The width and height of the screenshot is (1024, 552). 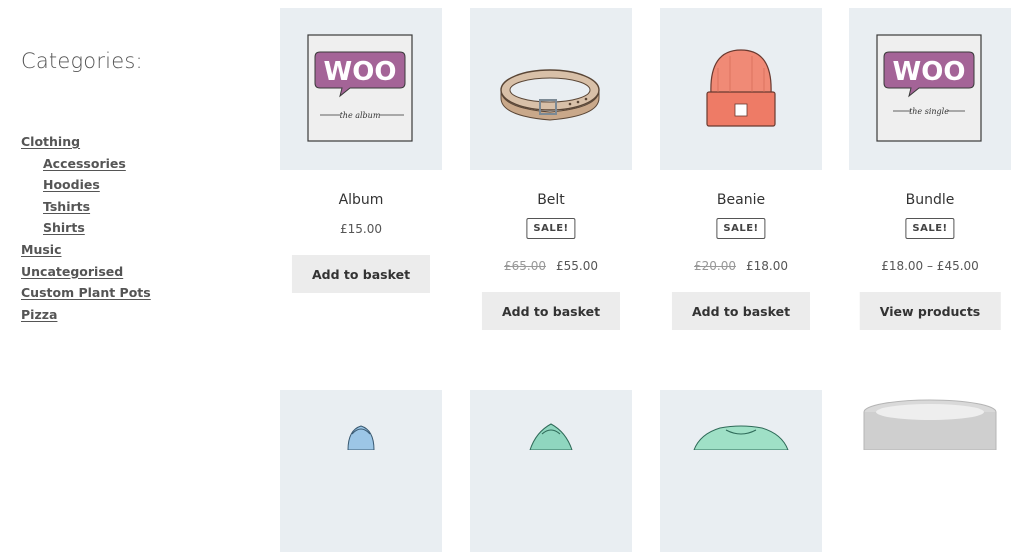 I want to click on album-cover-text: WOO, so click(x=360, y=72).